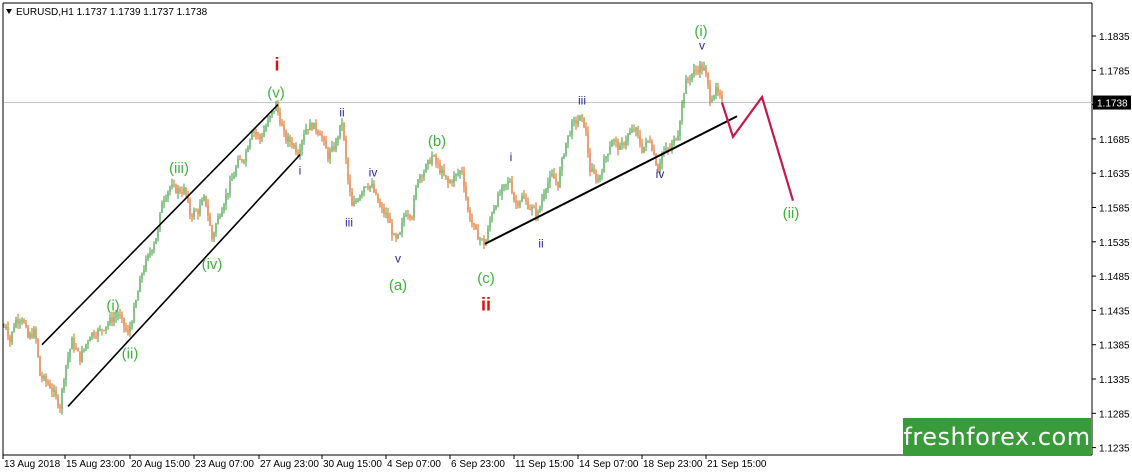 The height and width of the screenshot is (474, 1132). I want to click on time-tick-label: 20 Aug 15:00, so click(160, 464).